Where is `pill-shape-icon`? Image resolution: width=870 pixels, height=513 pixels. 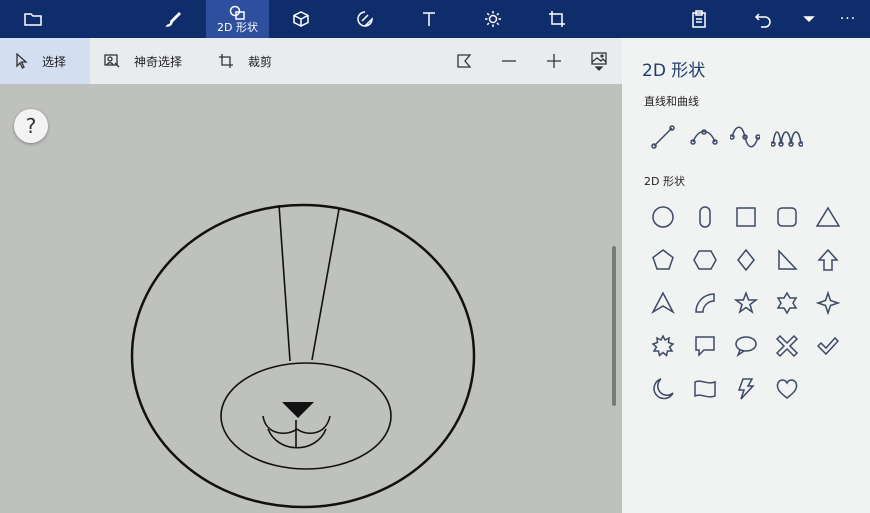 pill-shape-icon is located at coordinates (705, 217).